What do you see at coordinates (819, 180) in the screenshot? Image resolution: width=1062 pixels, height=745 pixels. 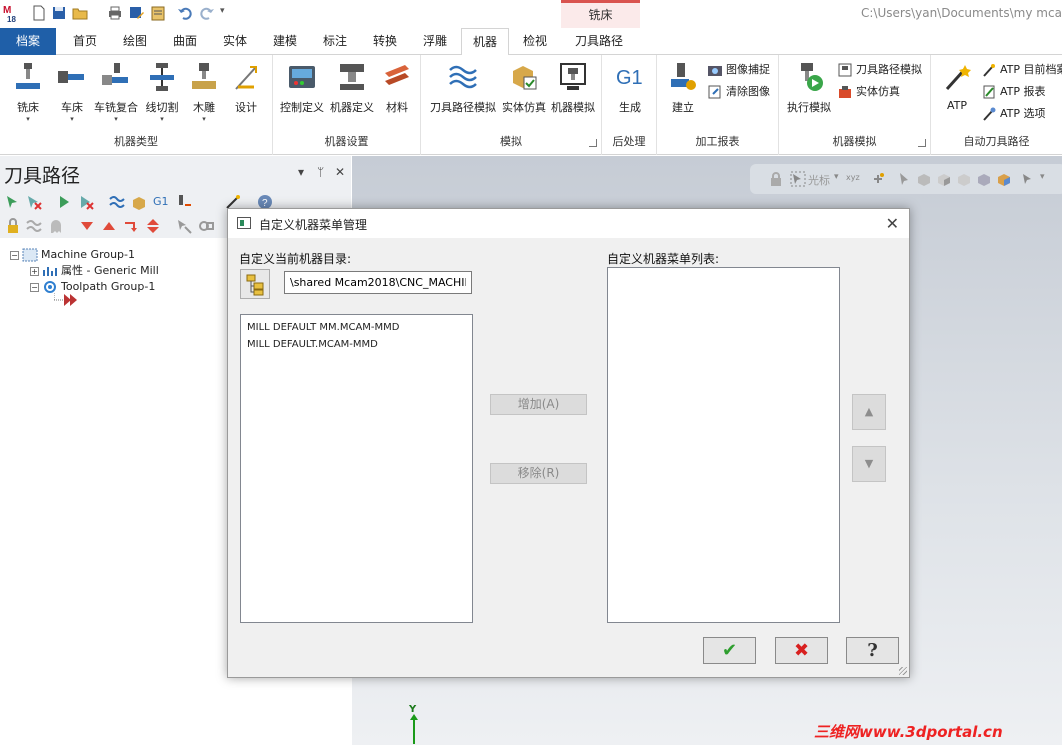 I see `cursor-label: 光标` at bounding box center [819, 180].